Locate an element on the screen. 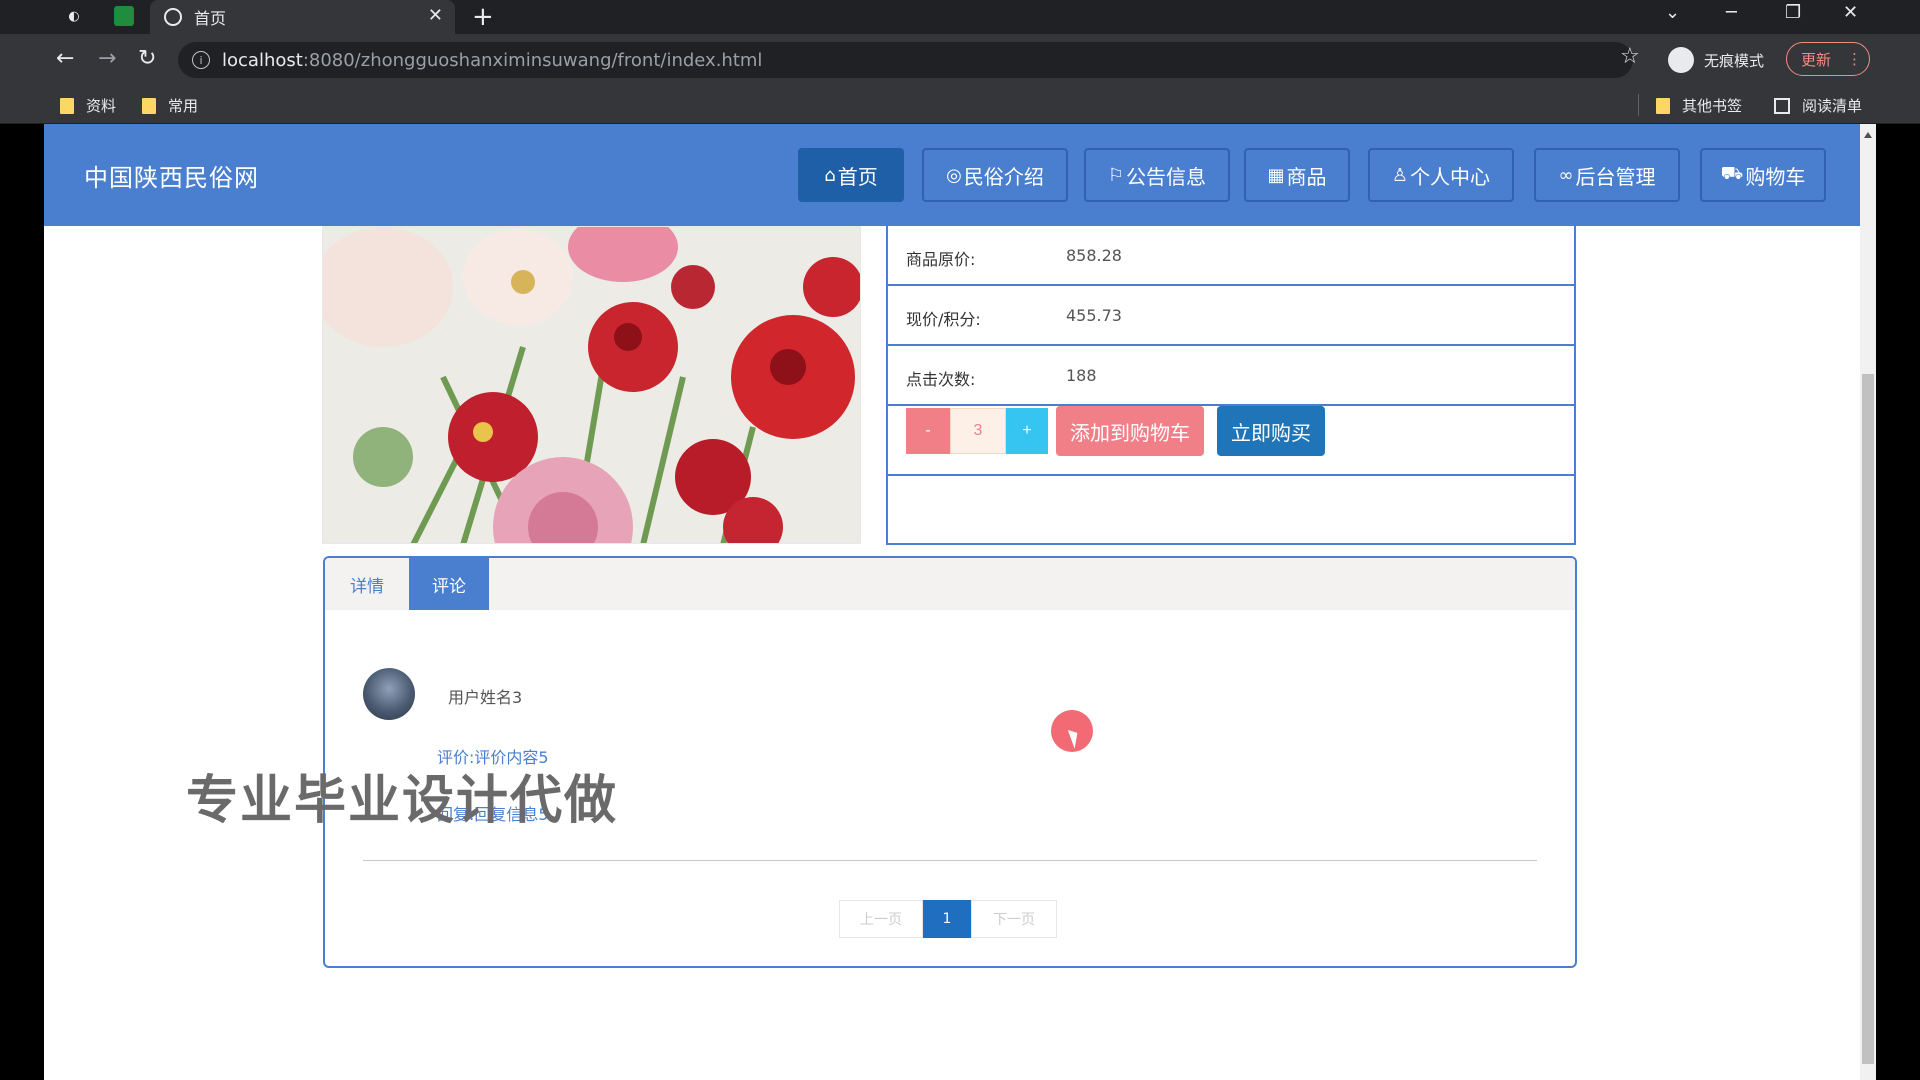 The image size is (1920, 1080). reload-icon: ↻ is located at coordinates (147, 58).